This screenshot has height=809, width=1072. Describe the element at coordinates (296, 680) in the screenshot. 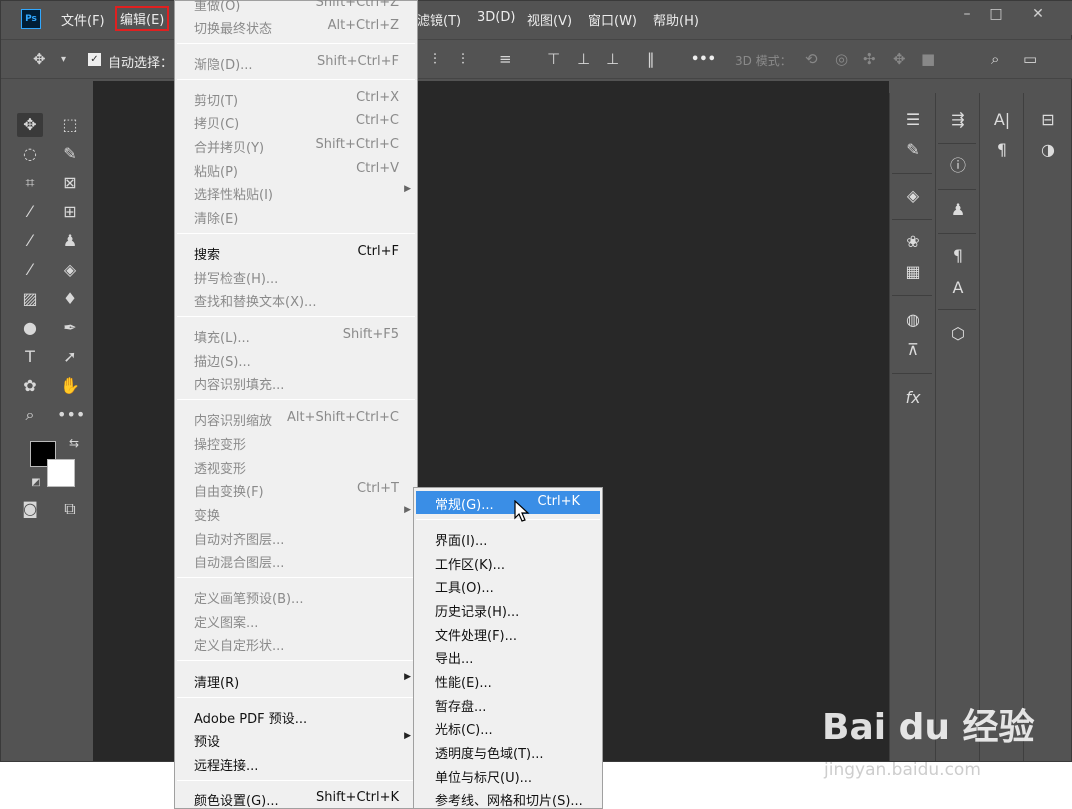

I see `menu-item-purge: 清理(R) ▶` at that location.